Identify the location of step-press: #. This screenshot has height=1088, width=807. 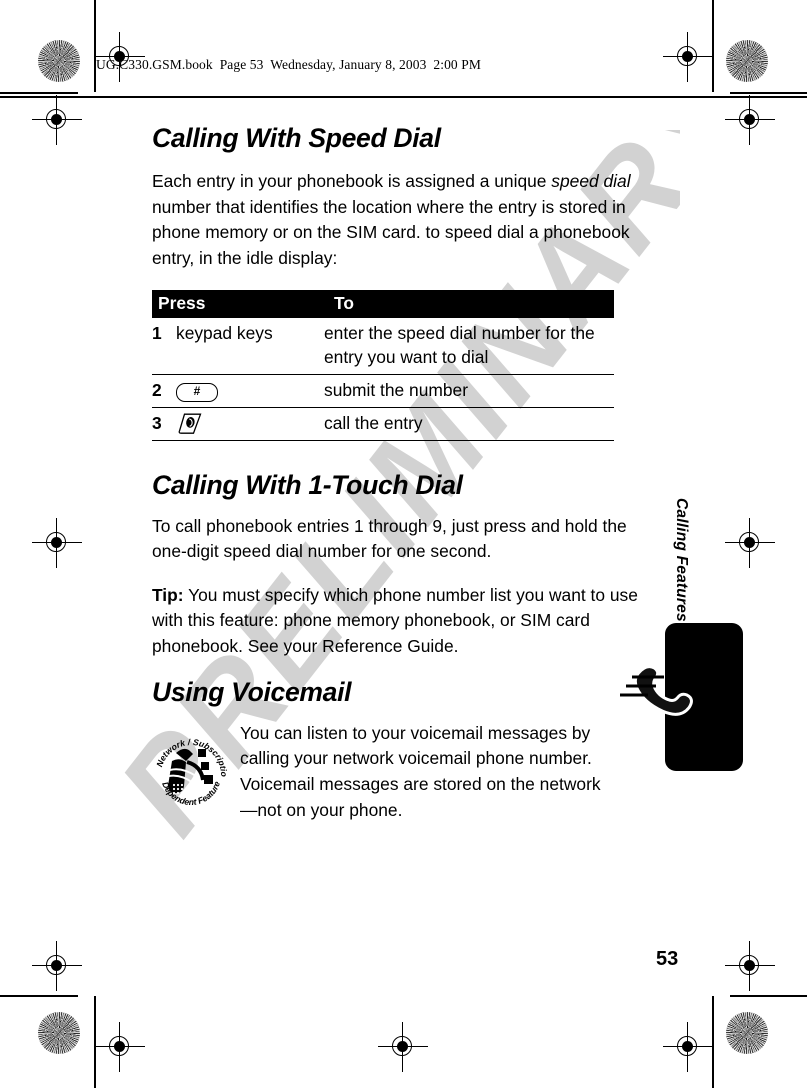
(250, 391).